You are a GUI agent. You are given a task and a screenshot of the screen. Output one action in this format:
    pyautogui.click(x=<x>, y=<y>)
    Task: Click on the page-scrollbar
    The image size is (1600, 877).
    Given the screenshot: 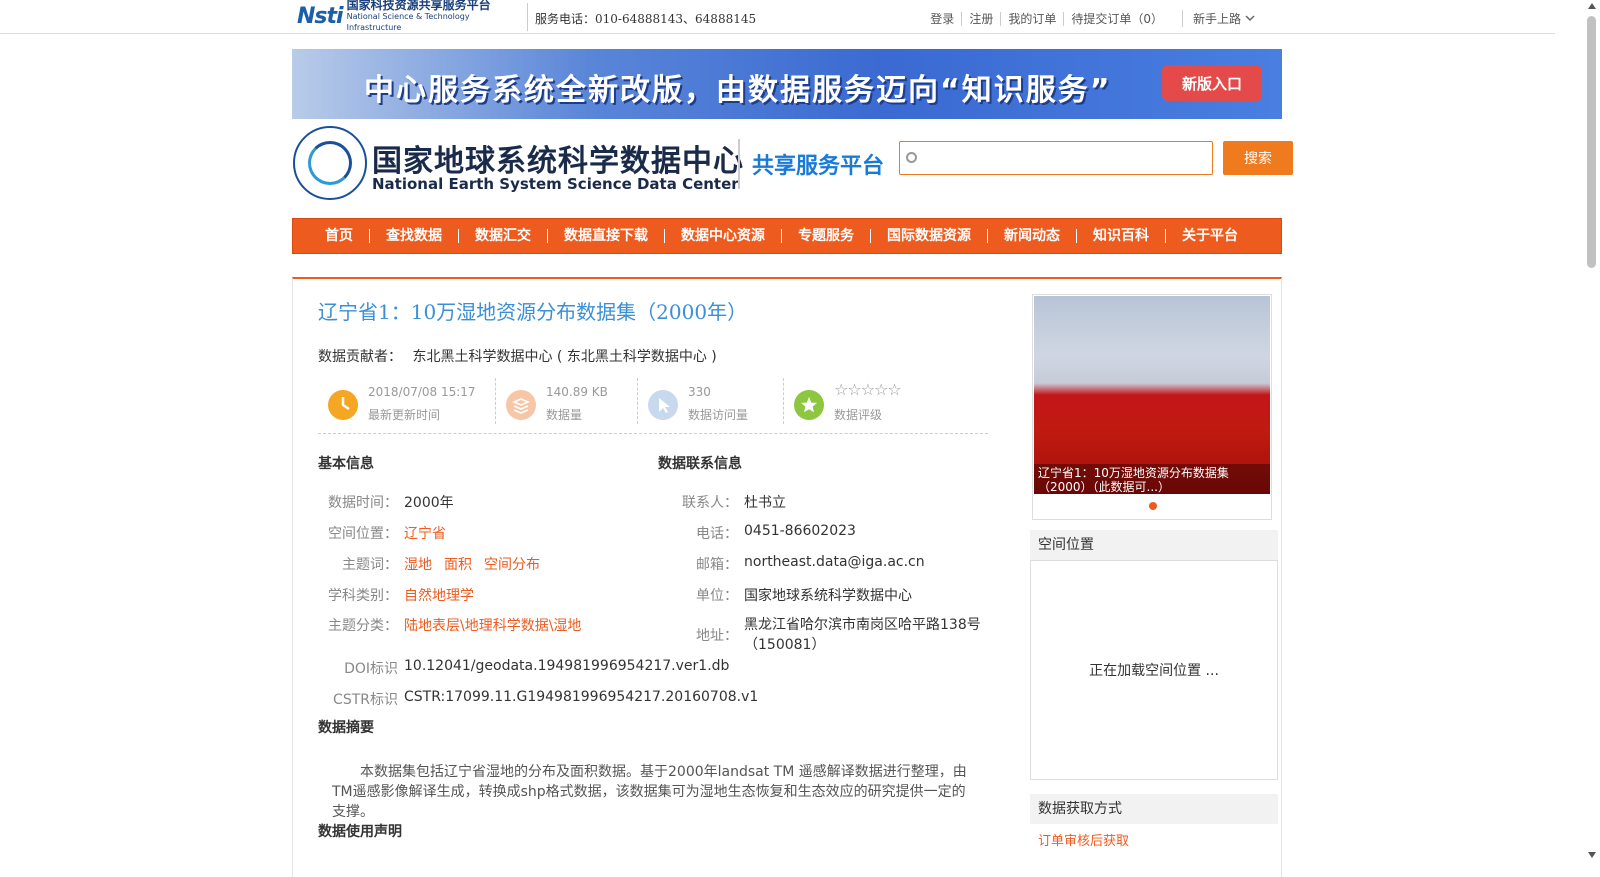 What is the action you would take?
    pyautogui.click(x=1591, y=430)
    